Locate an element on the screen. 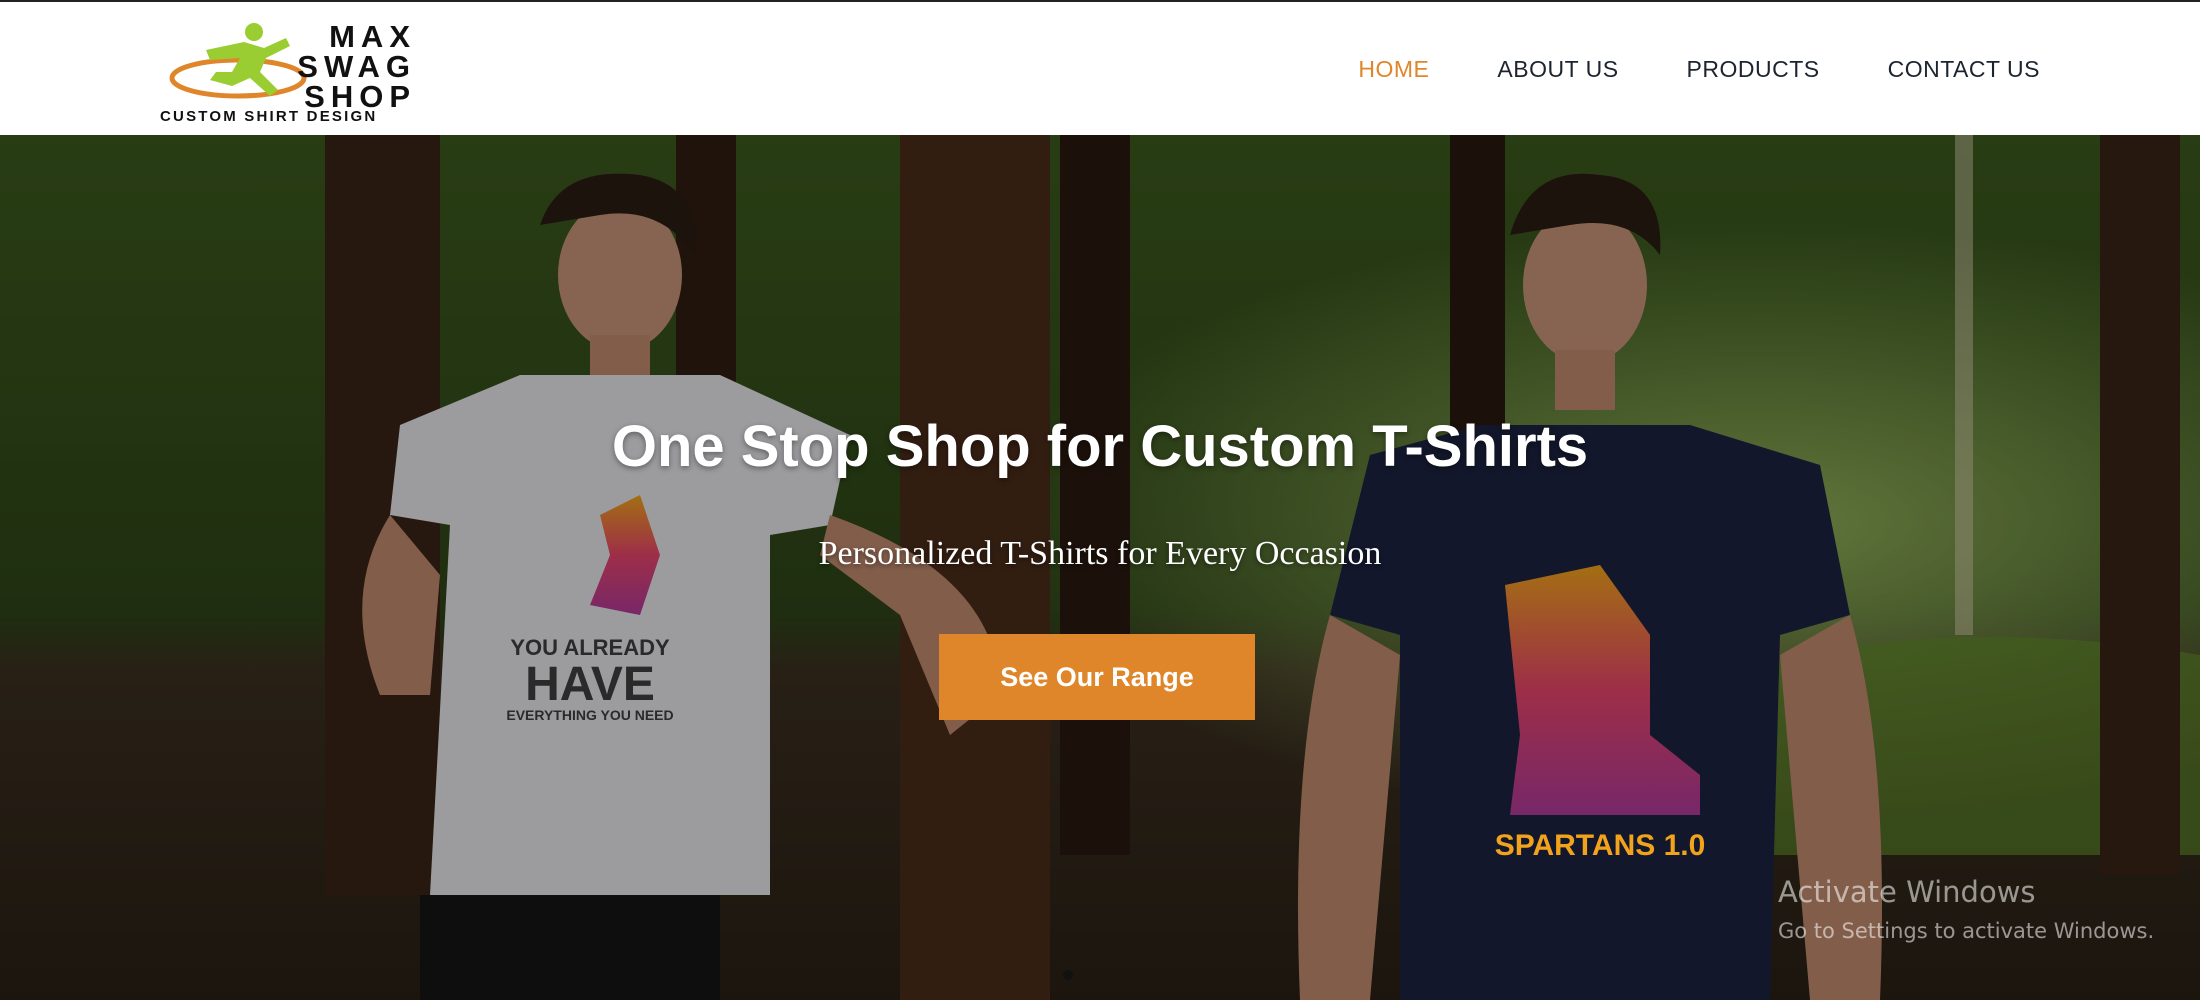  left-shirt-text-2: HAVE is located at coordinates (590, 684).